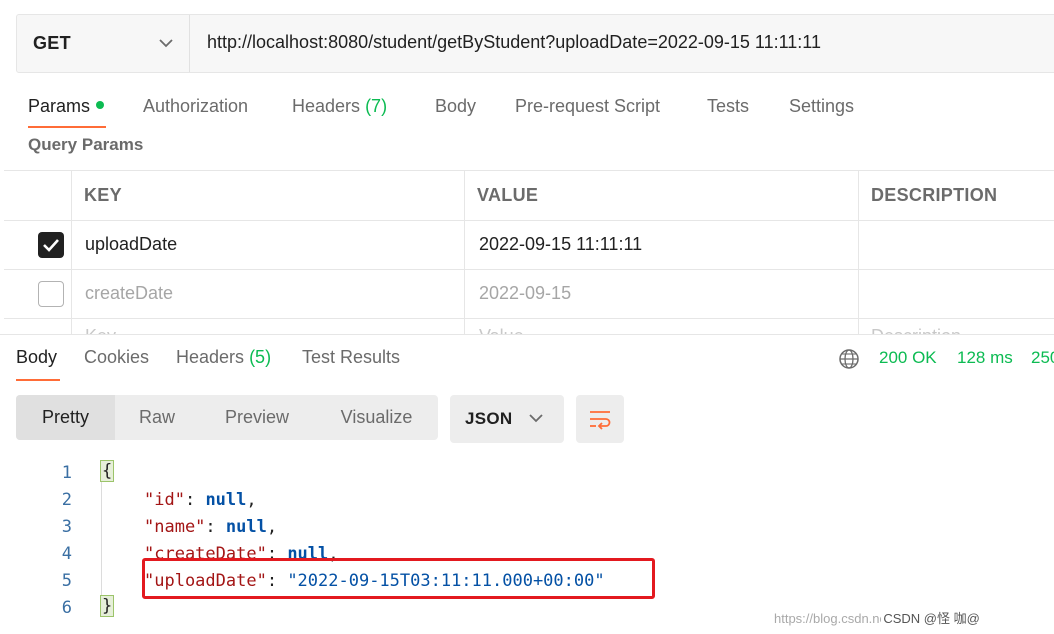  Describe the element at coordinates (65, 417) in the screenshot. I see `pretty-button: Pretty` at that location.